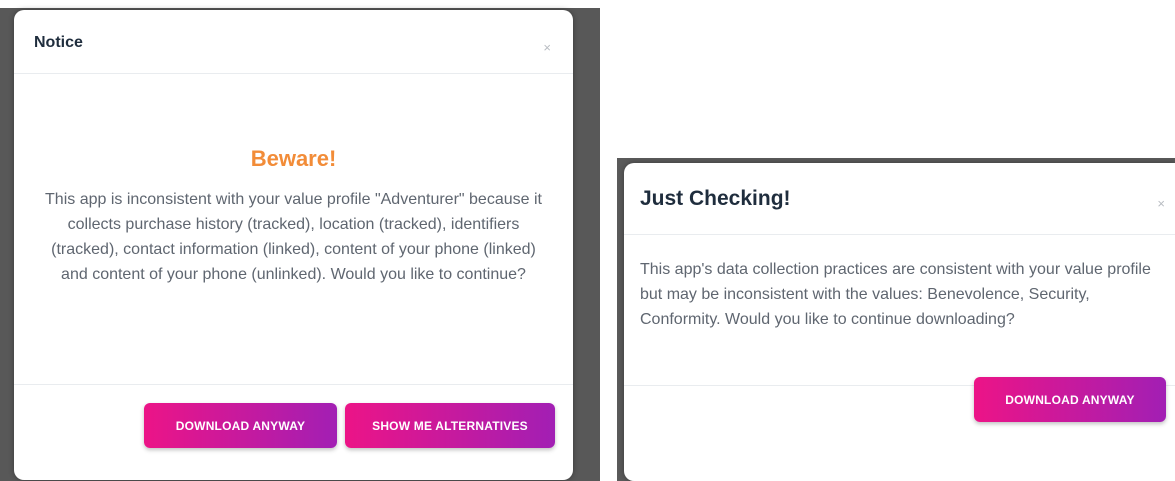  I want to click on warning-heading: Beware!, so click(293, 158).